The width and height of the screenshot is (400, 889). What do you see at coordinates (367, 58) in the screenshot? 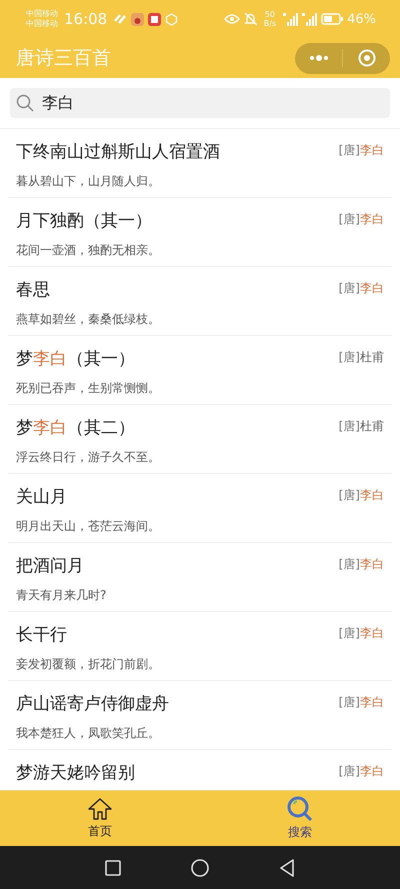
I see `target-icon` at bounding box center [367, 58].